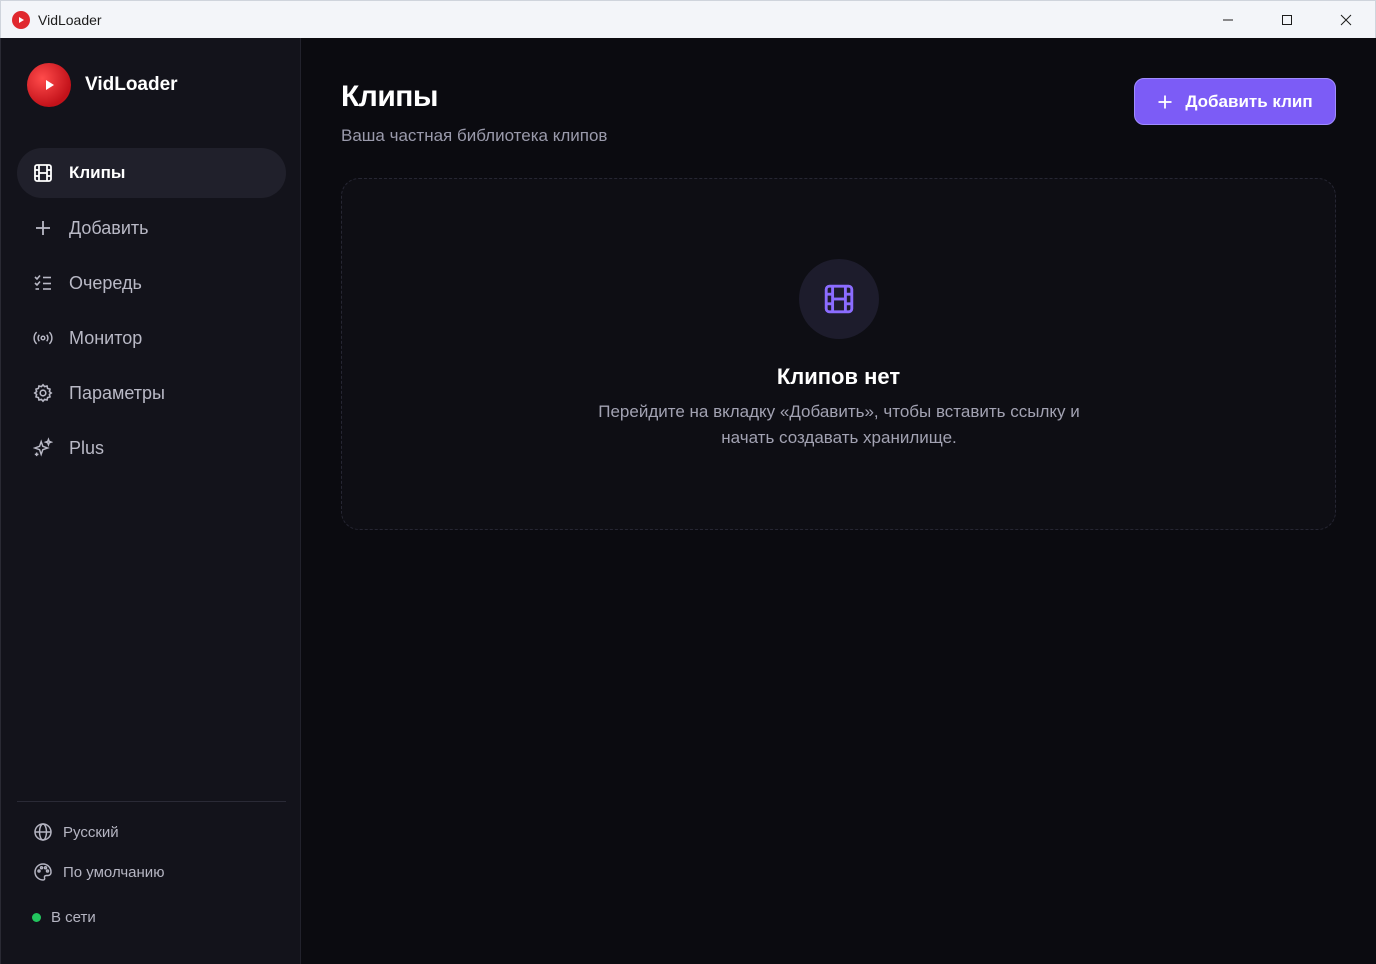 This screenshot has height=964, width=1376. What do you see at coordinates (838, 376) in the screenshot?
I see `empty-state-title: Клипов нет` at bounding box center [838, 376].